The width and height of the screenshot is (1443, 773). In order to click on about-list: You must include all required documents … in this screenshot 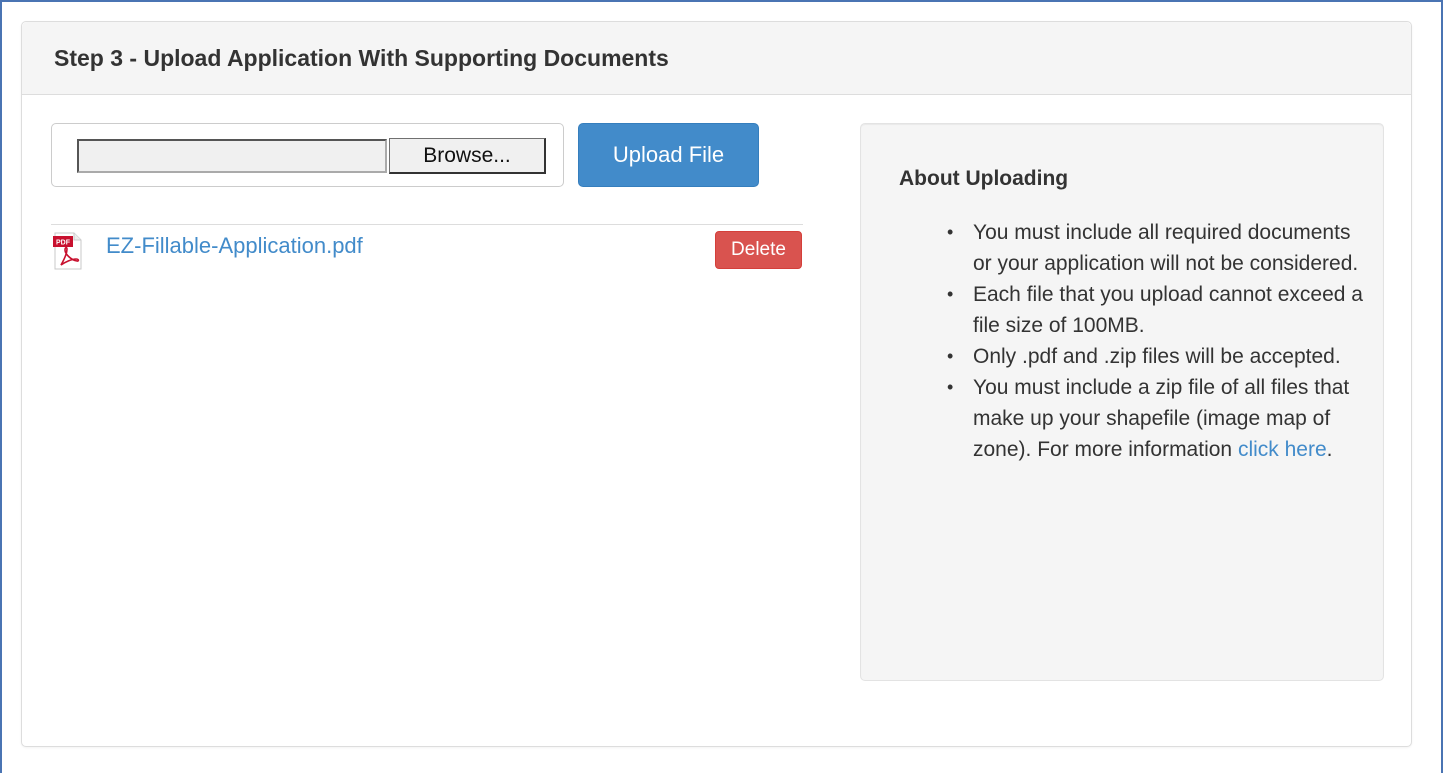, I will do `click(1157, 341)`.